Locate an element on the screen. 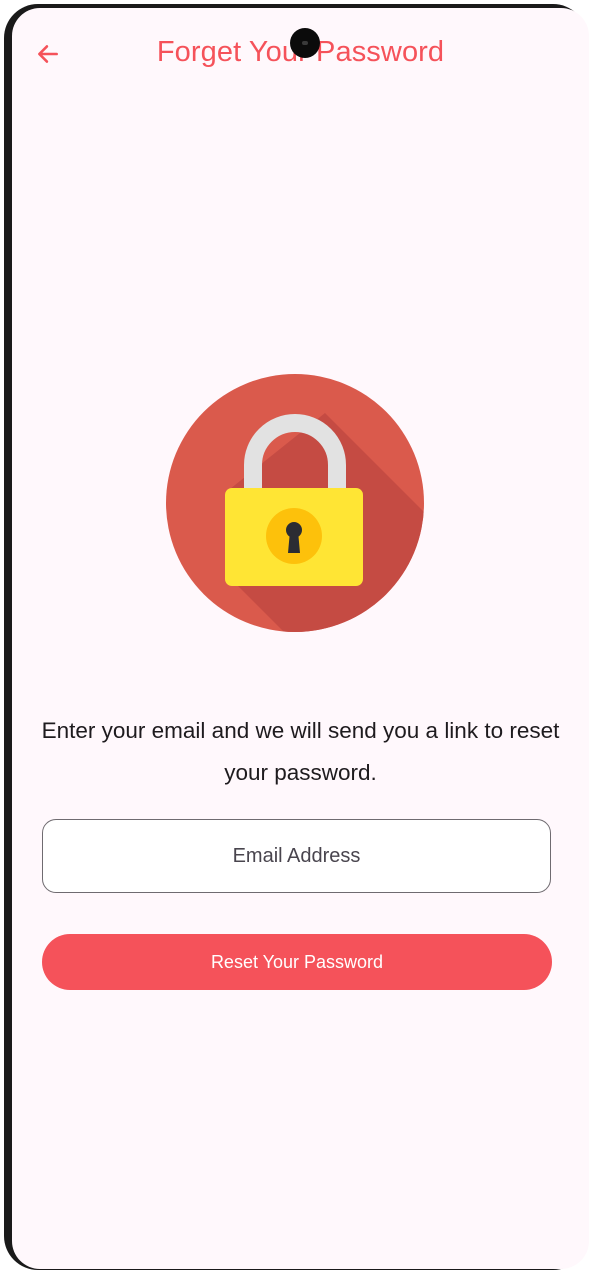 The image size is (589, 1274). camera-lens is located at coordinates (305, 43).